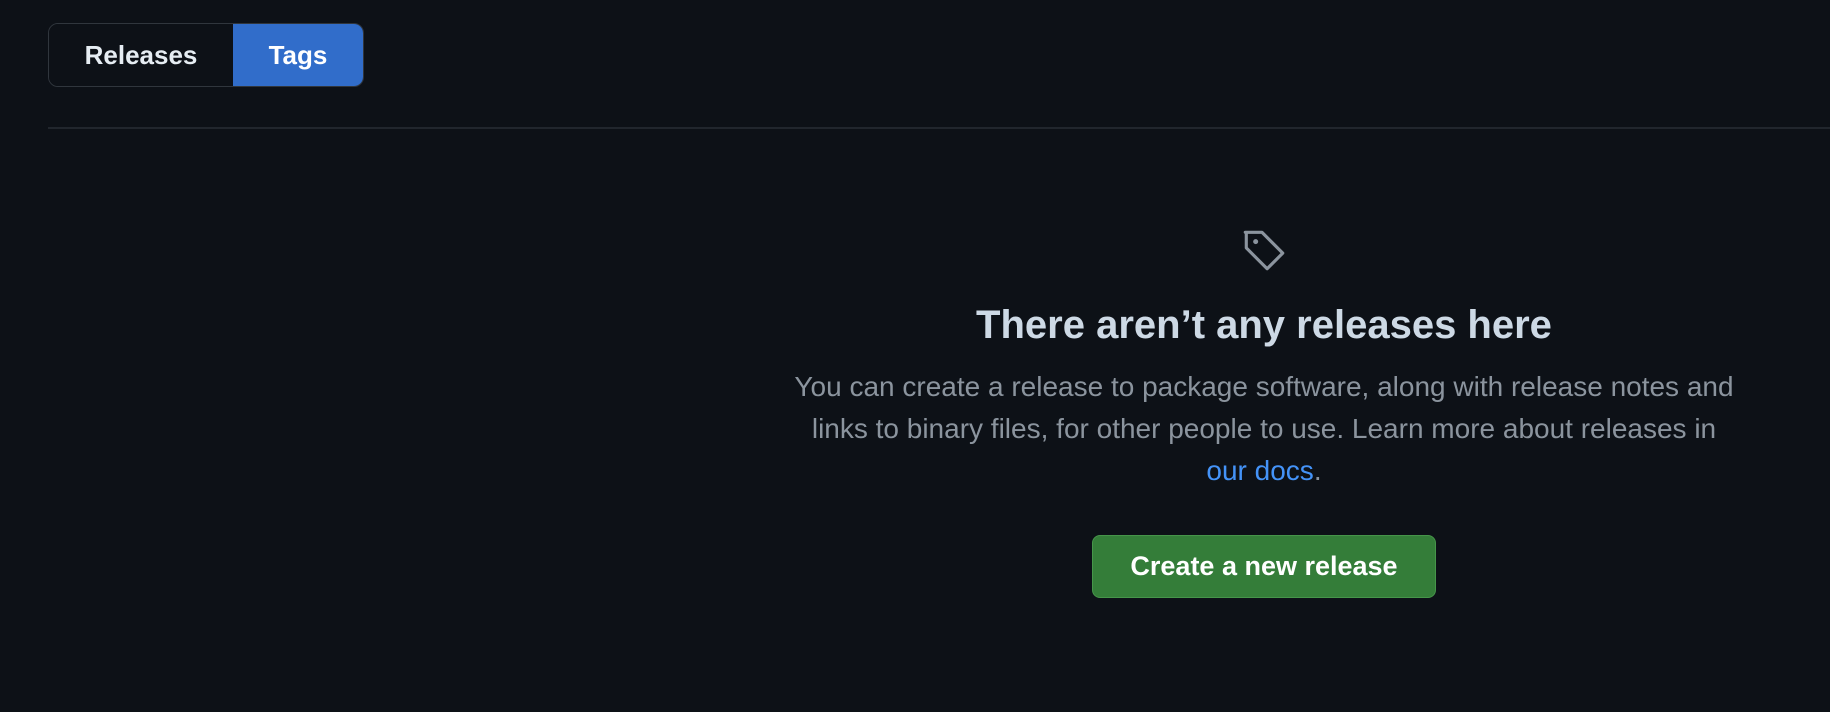  I want to click on tags-tab: Tags, so click(298, 55).